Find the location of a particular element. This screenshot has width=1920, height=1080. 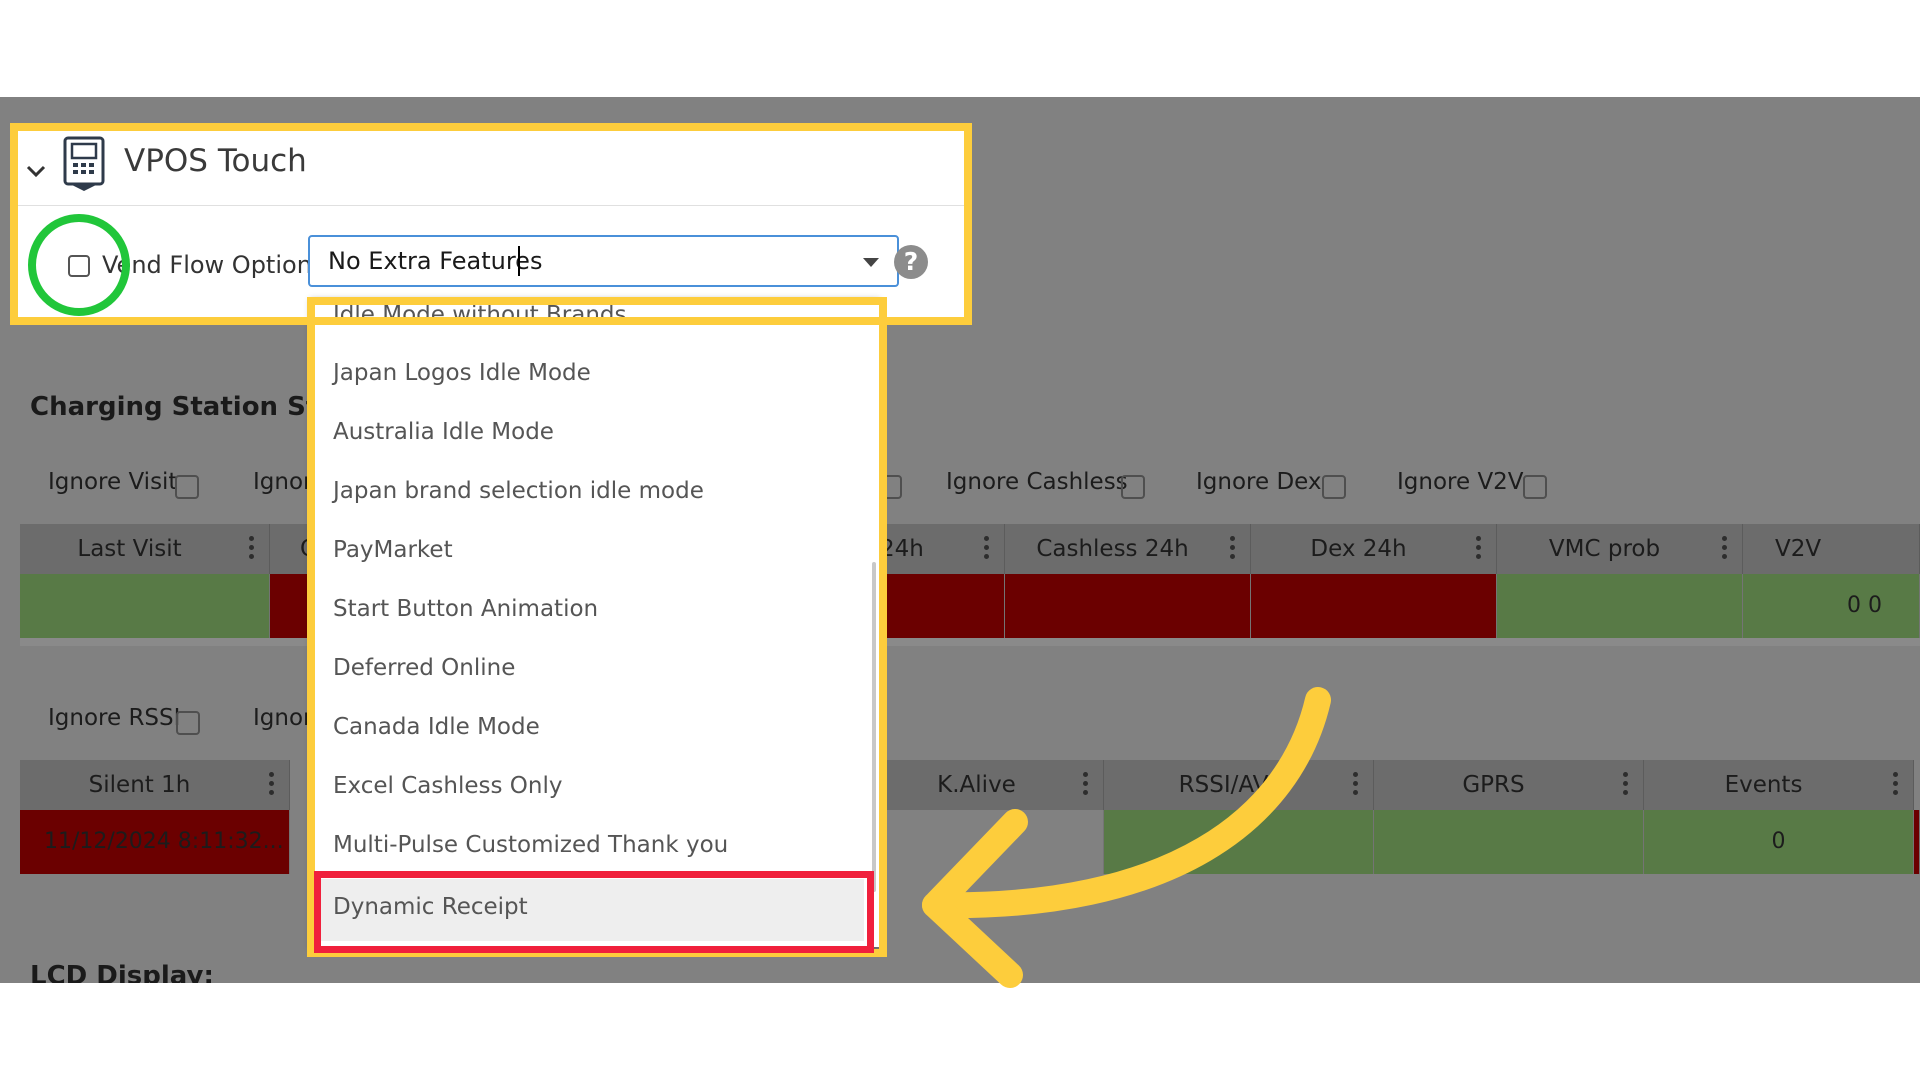

filter-ignore-dex-checkbox is located at coordinates (1334, 487).